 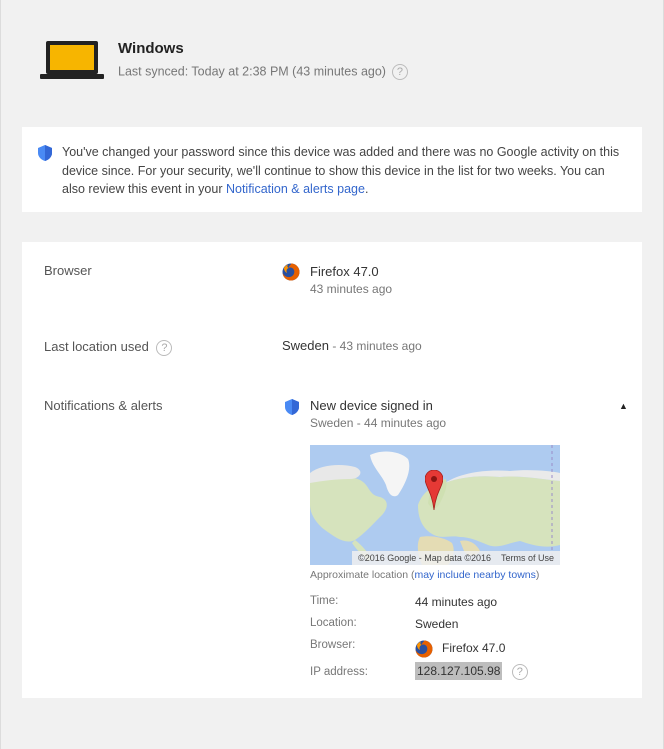 What do you see at coordinates (437, 624) in the screenshot?
I see `location-value: Sweden` at bounding box center [437, 624].